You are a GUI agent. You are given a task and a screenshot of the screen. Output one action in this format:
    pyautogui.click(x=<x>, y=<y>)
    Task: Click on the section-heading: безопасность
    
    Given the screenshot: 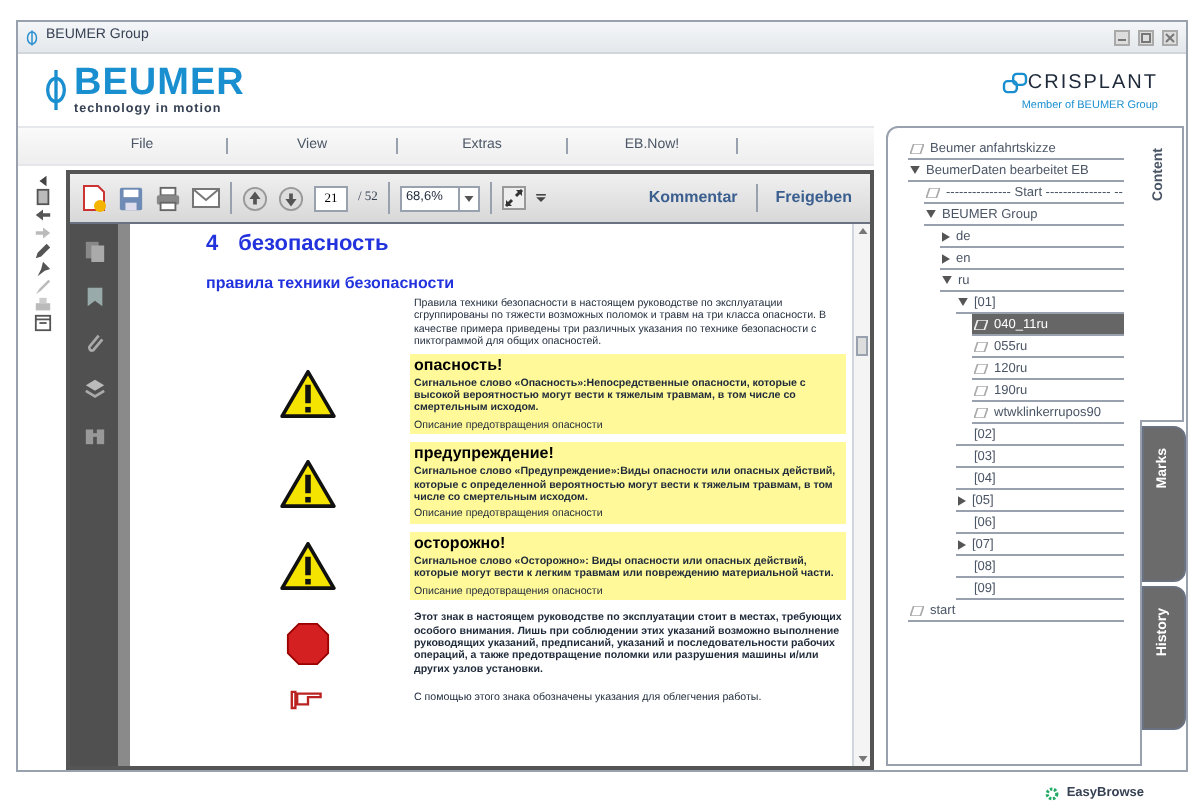 What is the action you would take?
    pyautogui.click(x=313, y=244)
    